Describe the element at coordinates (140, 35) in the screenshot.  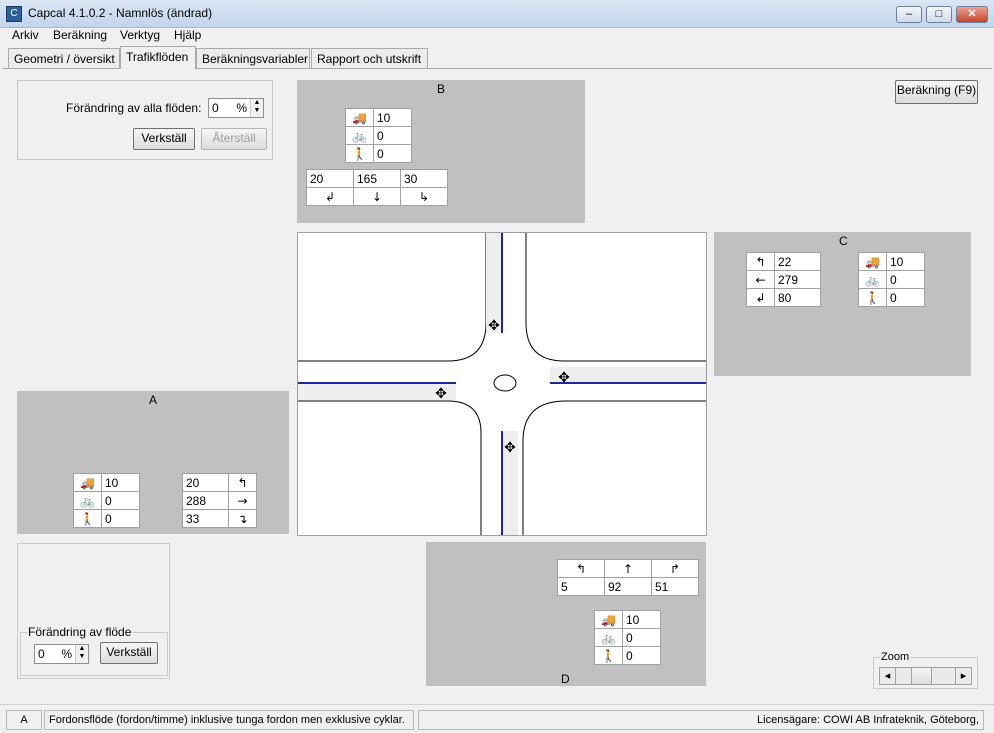
I see `menu-verktyg: Verktyg` at that location.